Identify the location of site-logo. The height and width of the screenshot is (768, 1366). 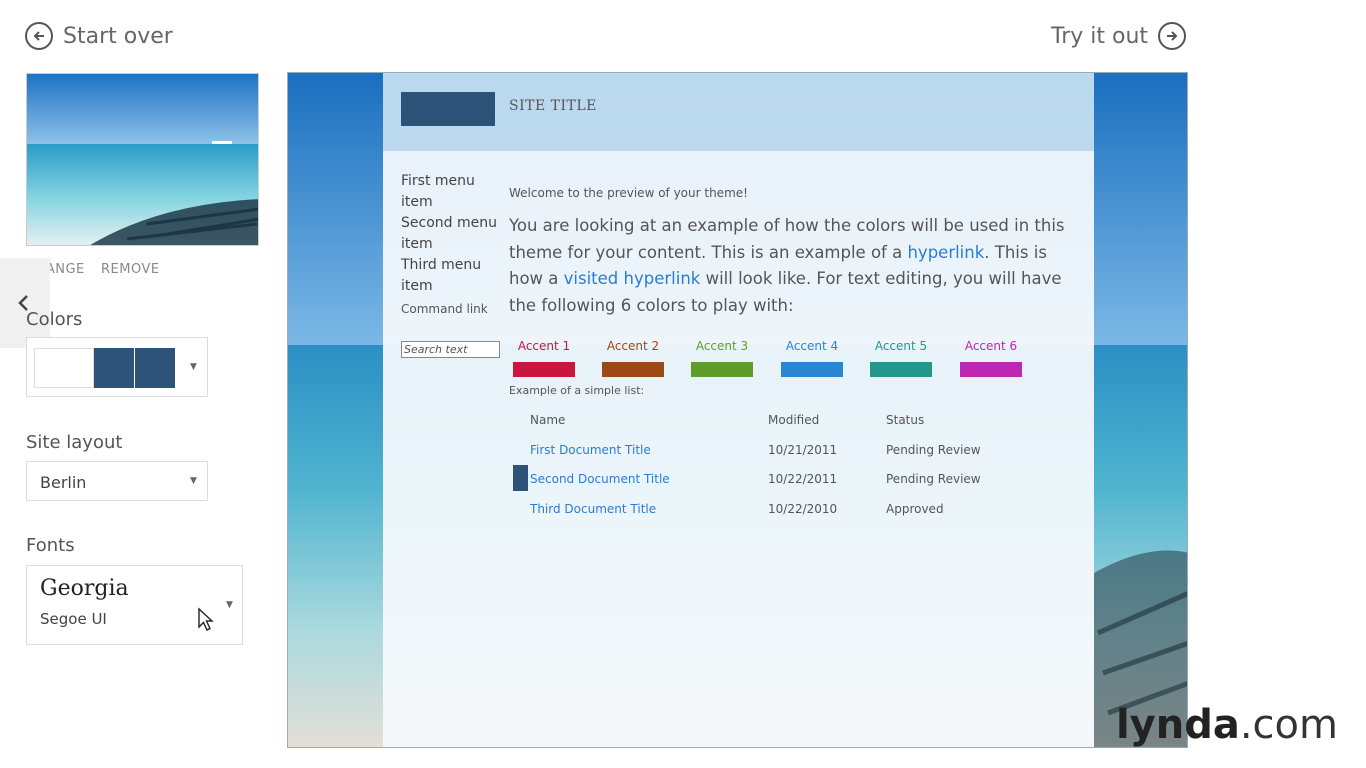
(448, 109).